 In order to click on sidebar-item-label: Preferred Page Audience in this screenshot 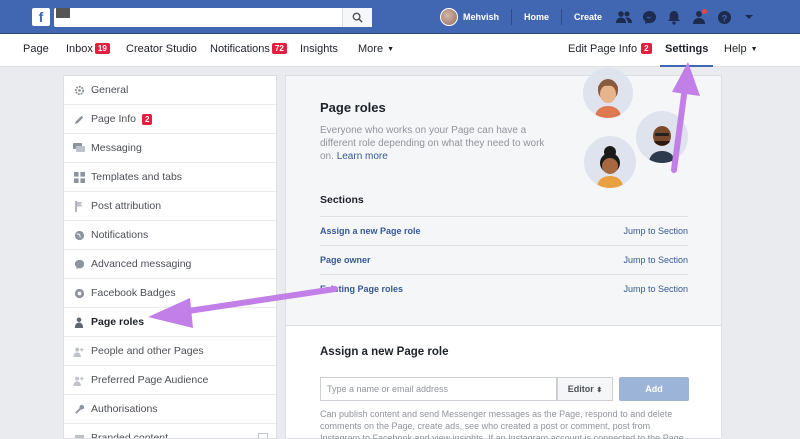, I will do `click(150, 380)`.